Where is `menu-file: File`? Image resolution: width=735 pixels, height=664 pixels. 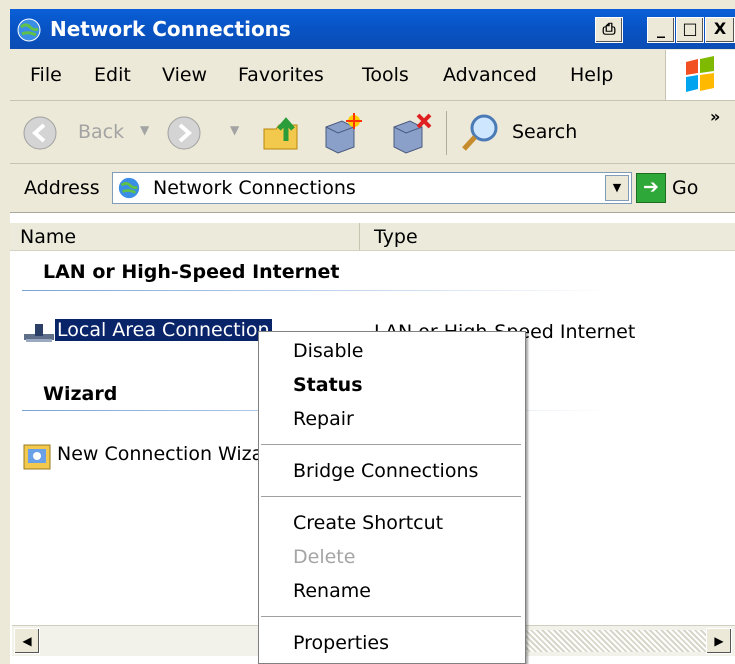 menu-file: File is located at coordinates (46, 75).